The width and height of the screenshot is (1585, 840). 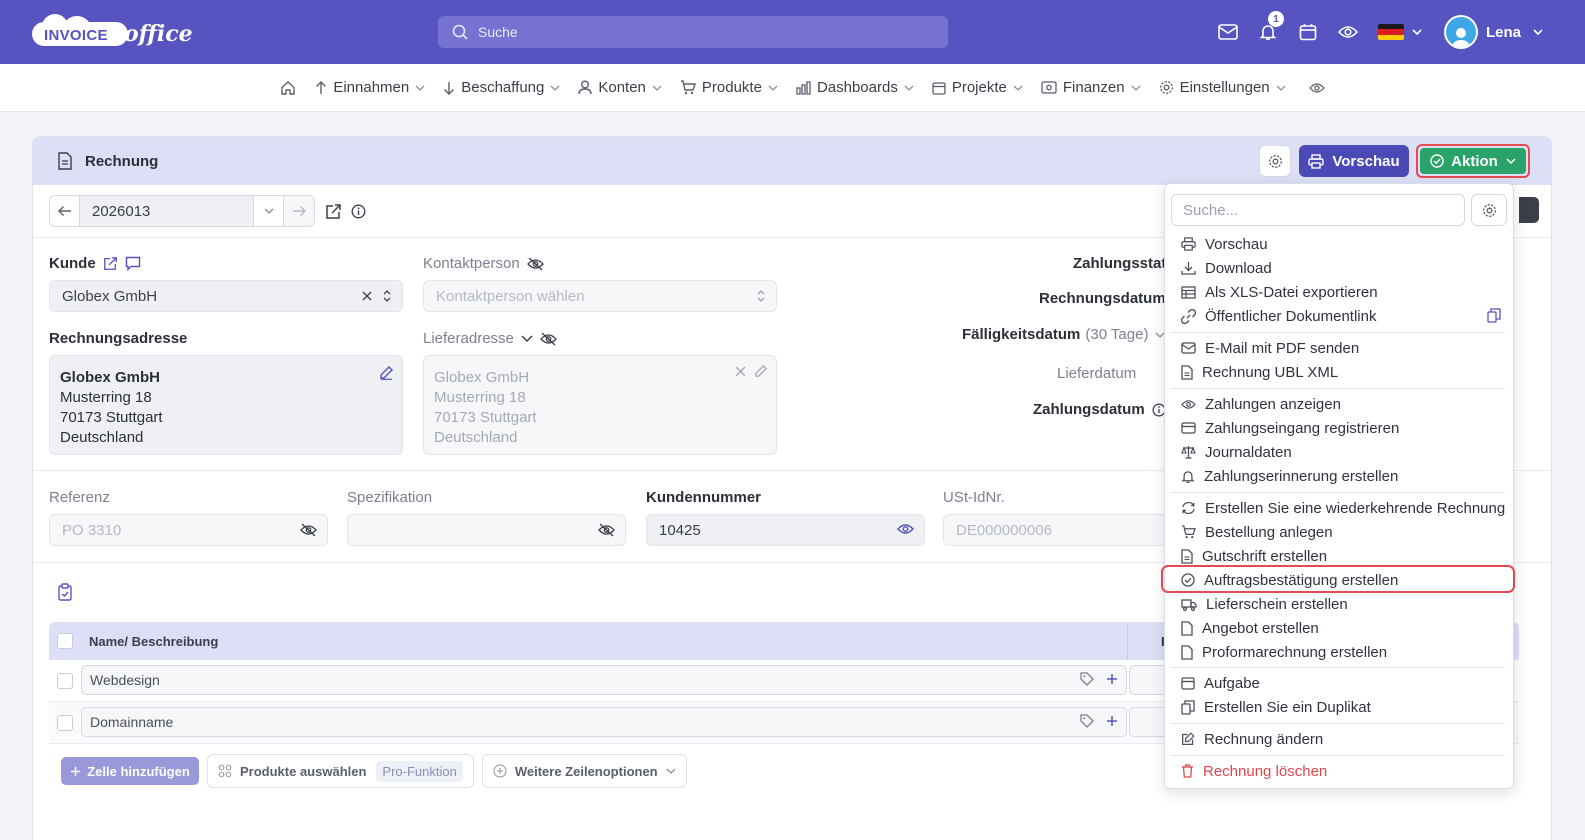 I want to click on select-arrows-icon, so click(x=761, y=296).